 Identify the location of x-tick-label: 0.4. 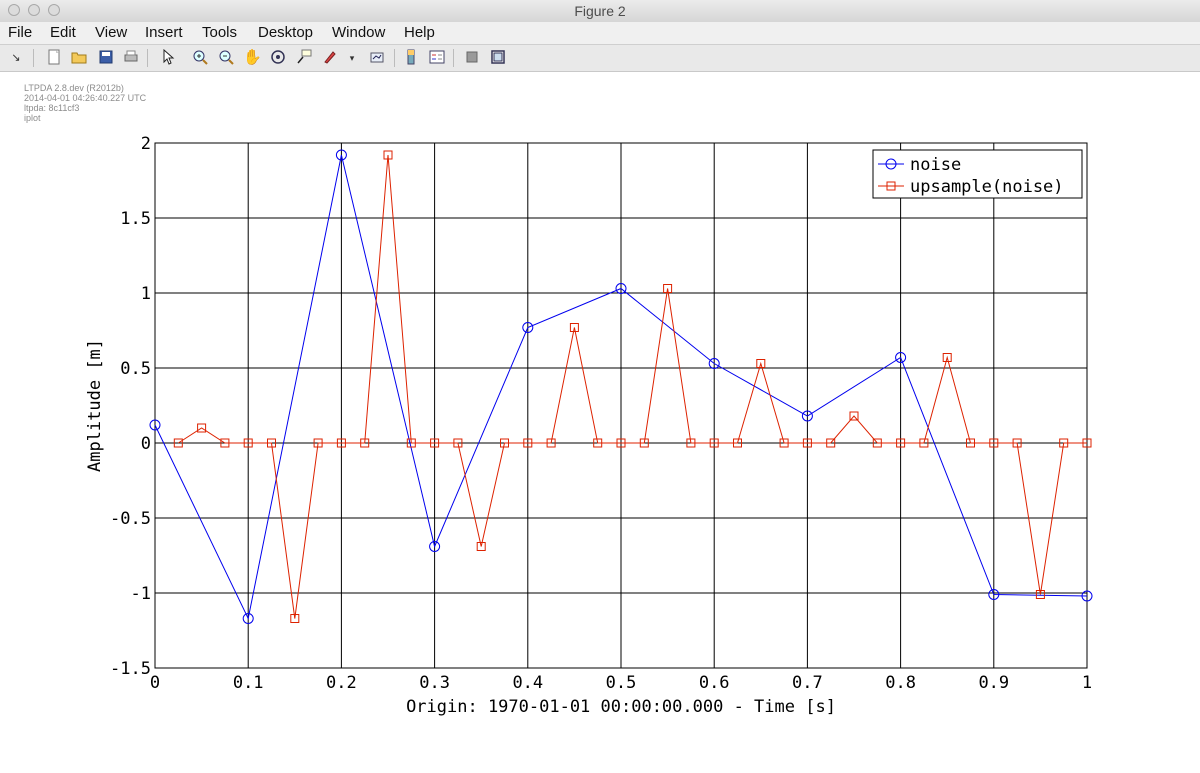
(527, 683).